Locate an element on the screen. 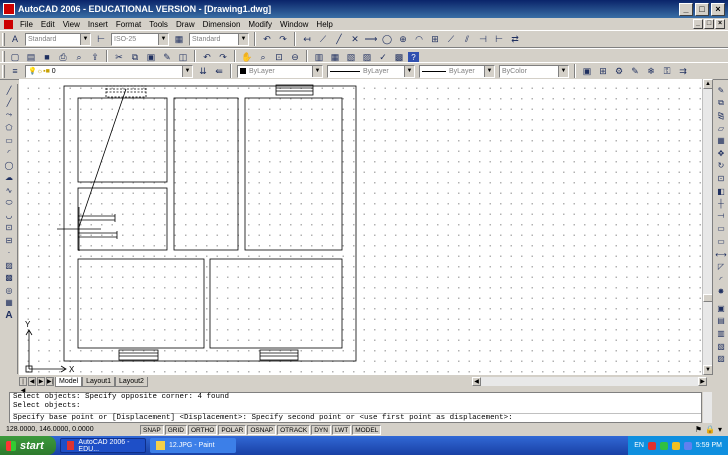 This screenshot has height=455, width=728. layer-off-icon: ✎ is located at coordinates (635, 71).